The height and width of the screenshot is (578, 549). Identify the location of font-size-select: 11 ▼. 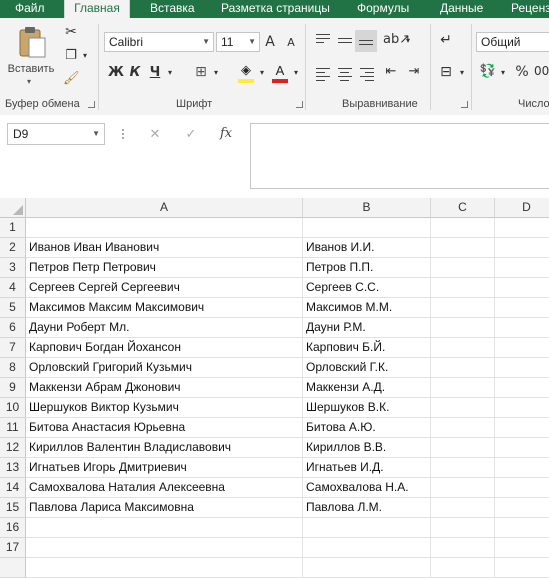
(238, 42).